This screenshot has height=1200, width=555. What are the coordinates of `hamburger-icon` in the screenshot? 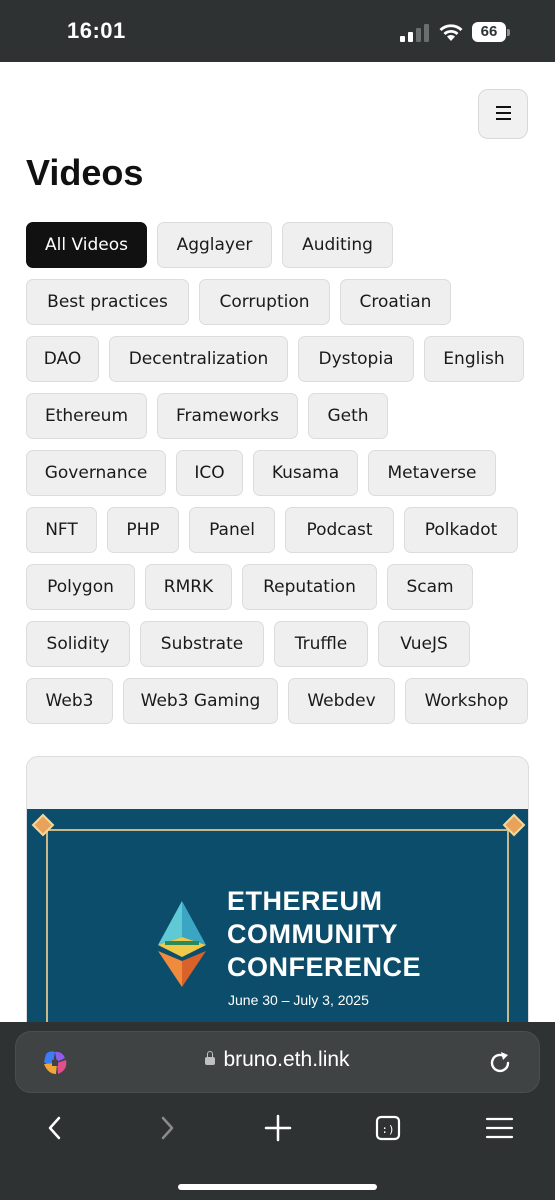 It's located at (503, 107).